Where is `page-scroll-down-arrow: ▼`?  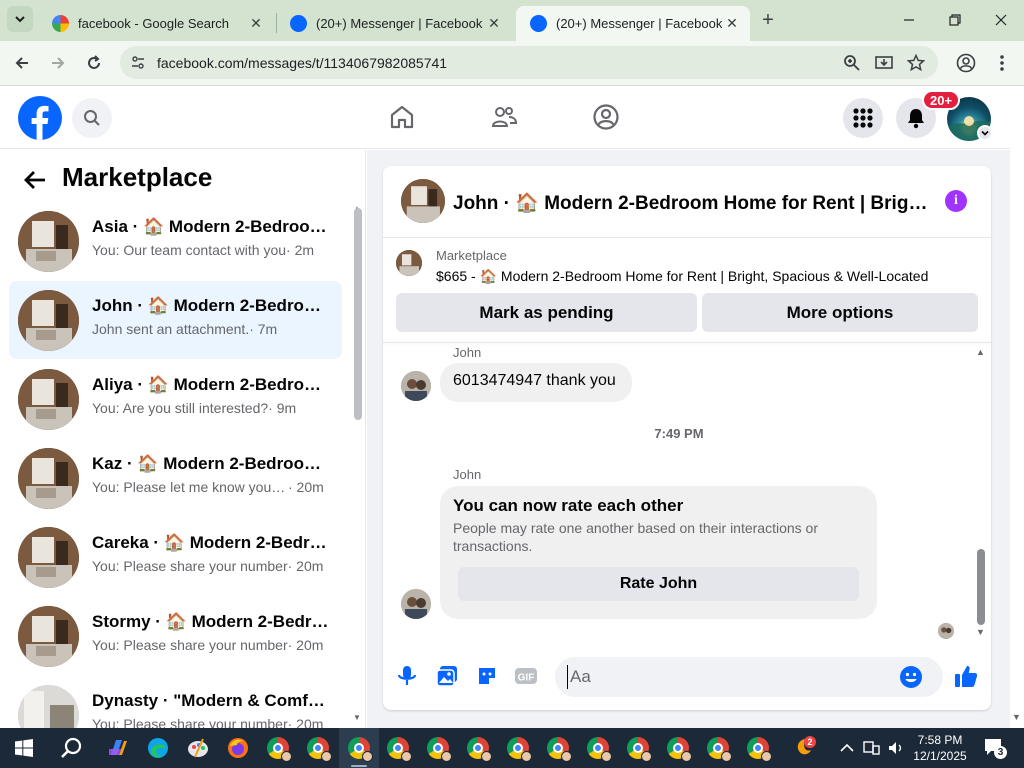
page-scroll-down-arrow: ▼ is located at coordinates (1016, 717).